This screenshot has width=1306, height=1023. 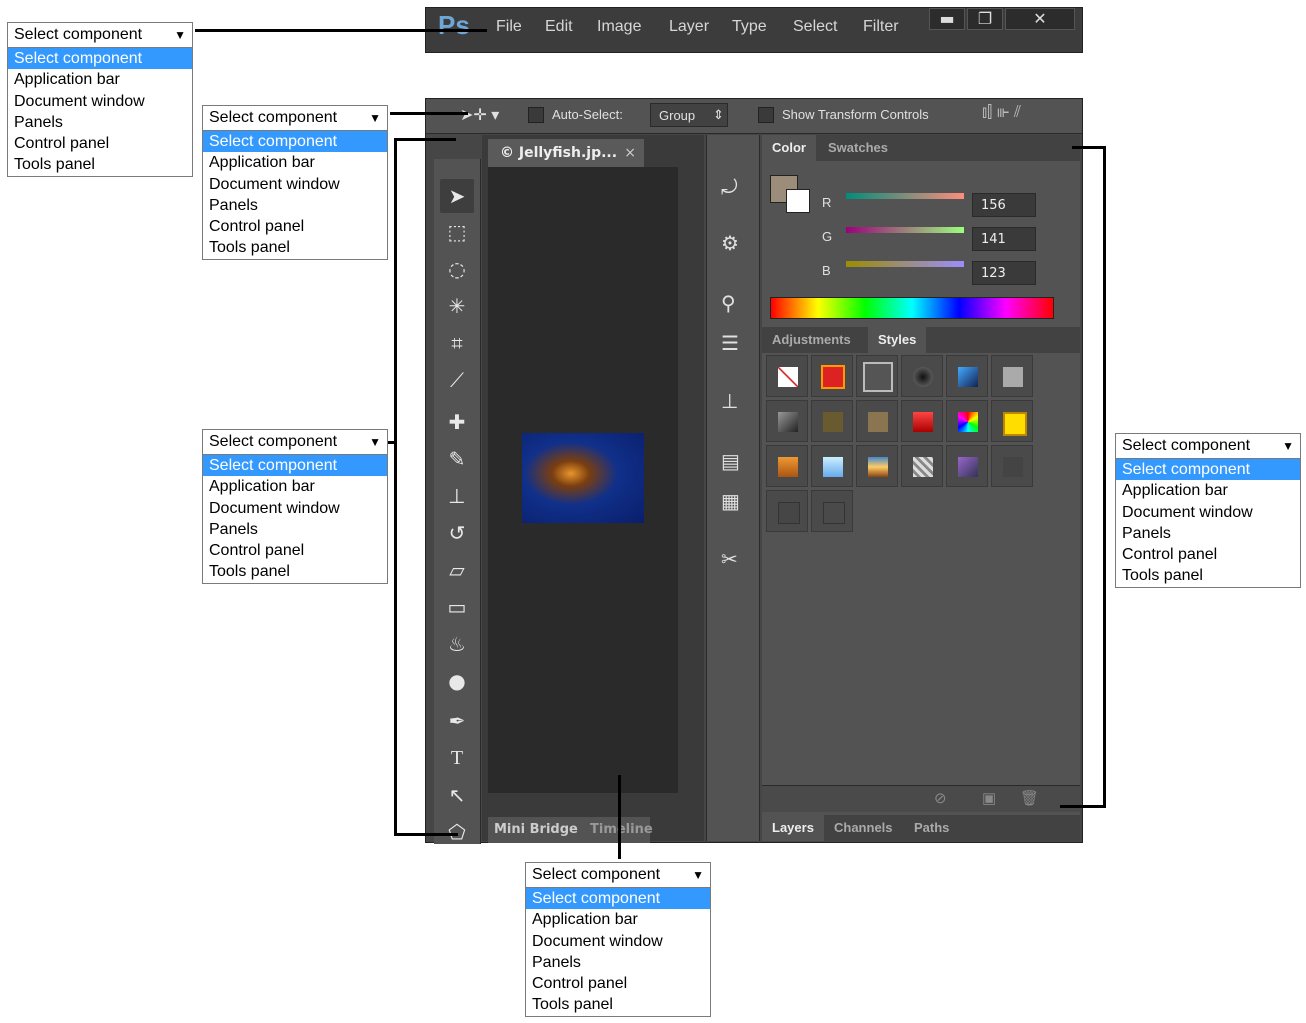 I want to click on color-spectrum, so click(x=912, y=308).